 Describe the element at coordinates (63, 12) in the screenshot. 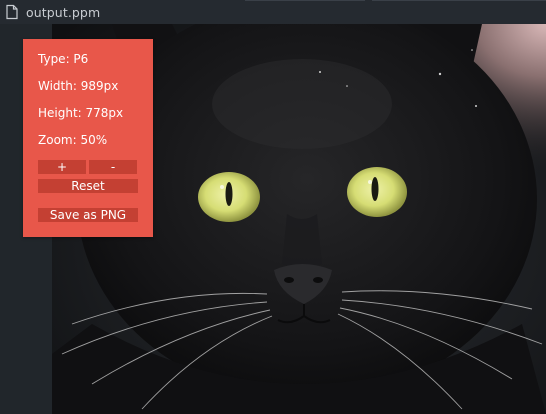

I see `tab-title: output.ppm` at that location.